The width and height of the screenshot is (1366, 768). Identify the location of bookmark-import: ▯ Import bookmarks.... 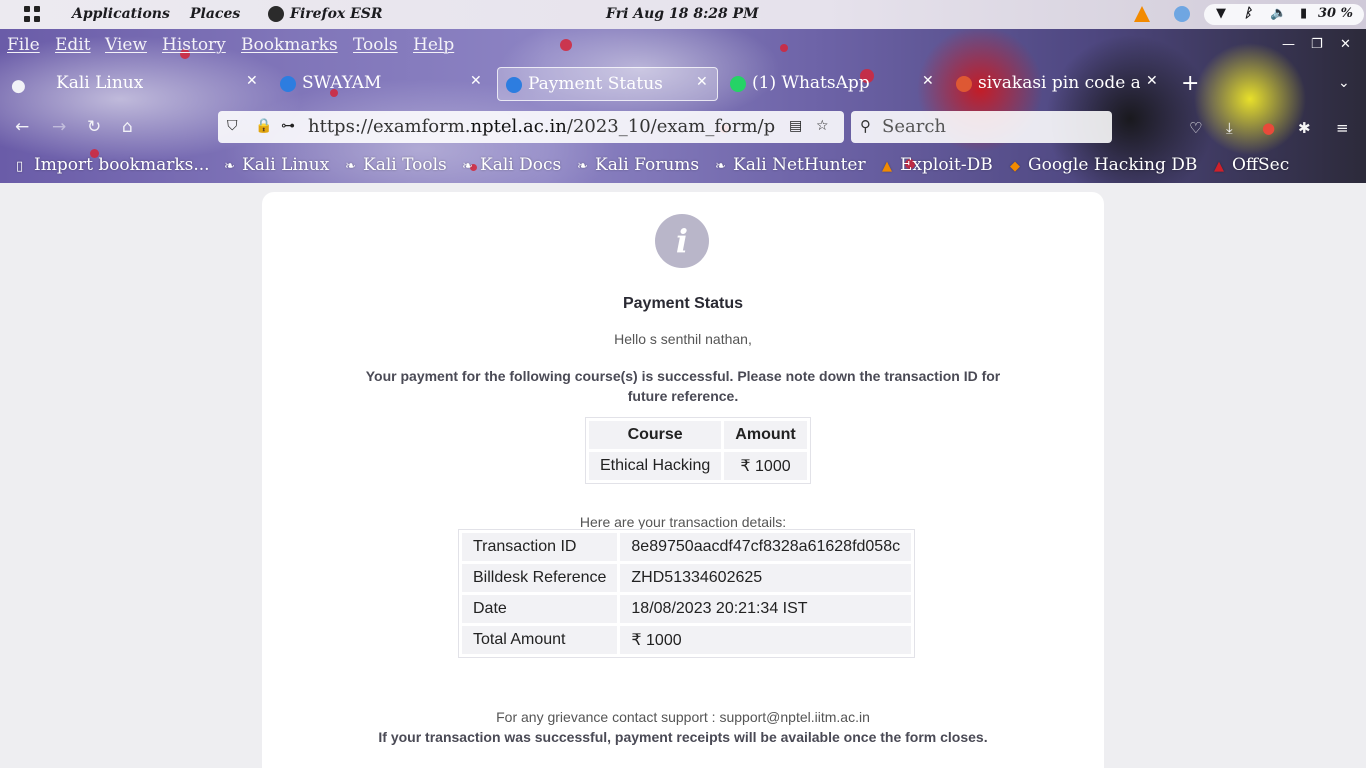
(113, 165).